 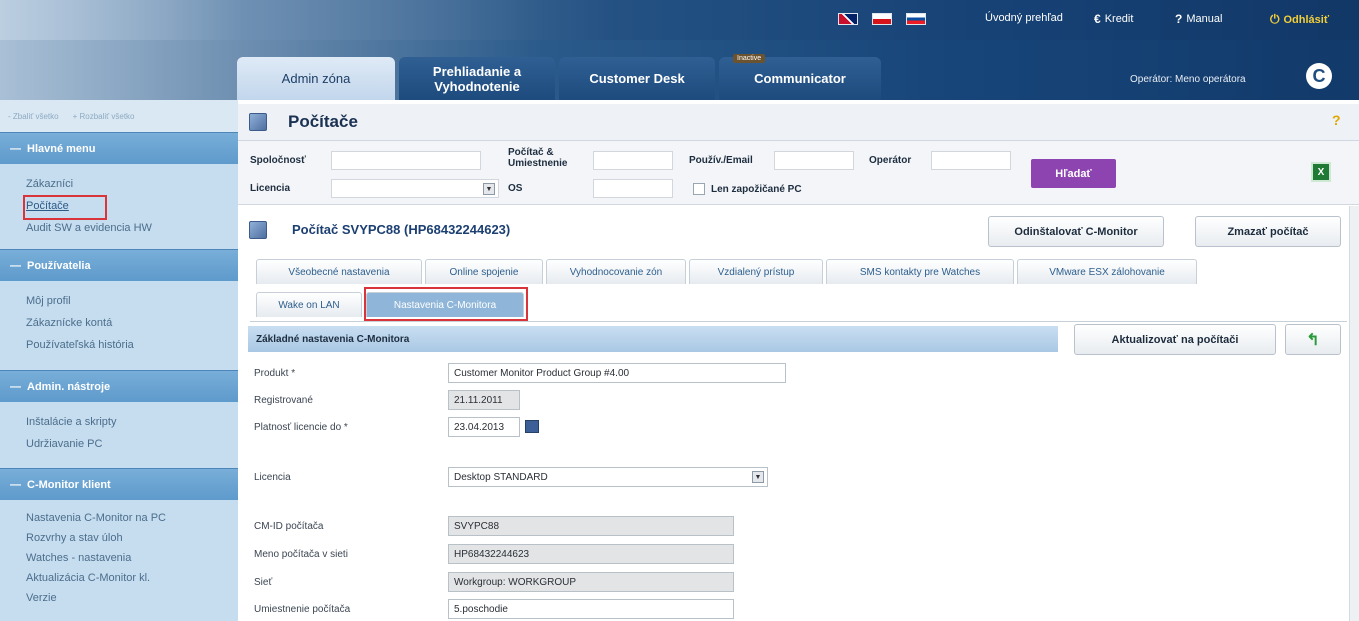 What do you see at coordinates (1119, 19) in the screenshot?
I see `credit-link-label: Kredit` at bounding box center [1119, 19].